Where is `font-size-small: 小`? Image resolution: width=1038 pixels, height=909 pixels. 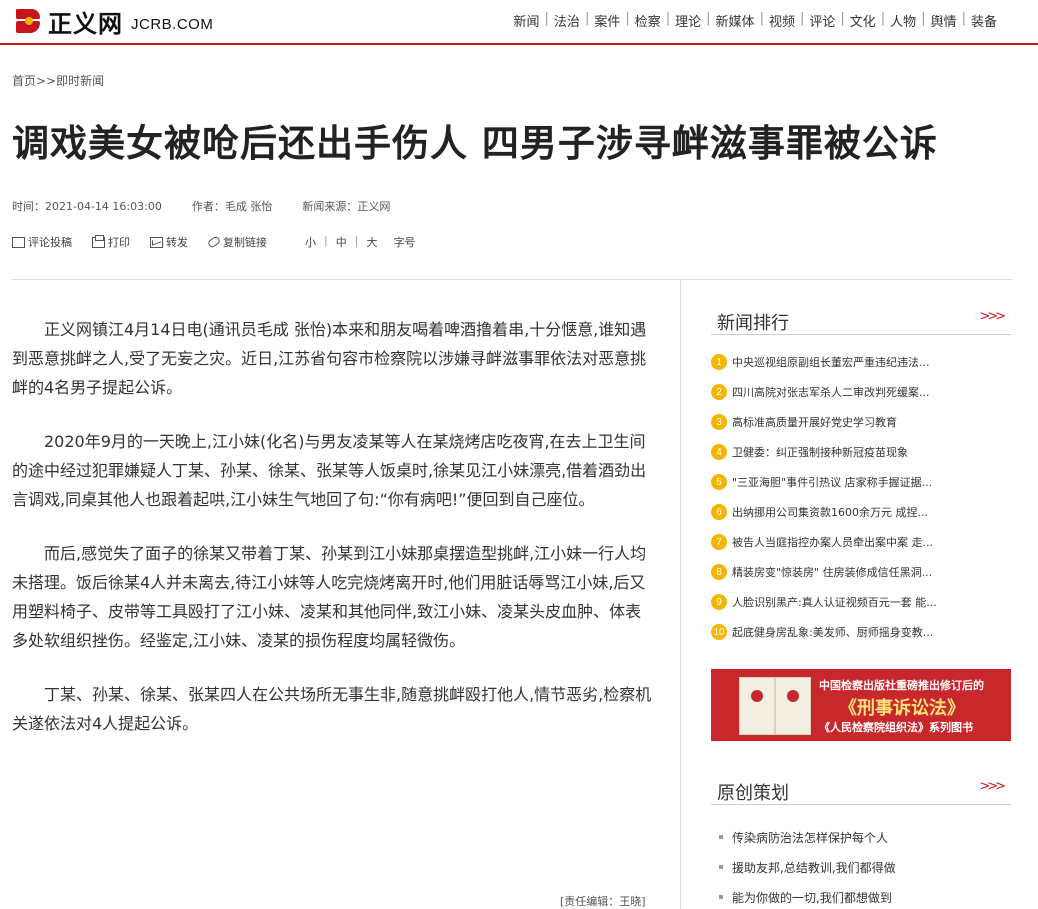 font-size-small: 小 is located at coordinates (310, 242).